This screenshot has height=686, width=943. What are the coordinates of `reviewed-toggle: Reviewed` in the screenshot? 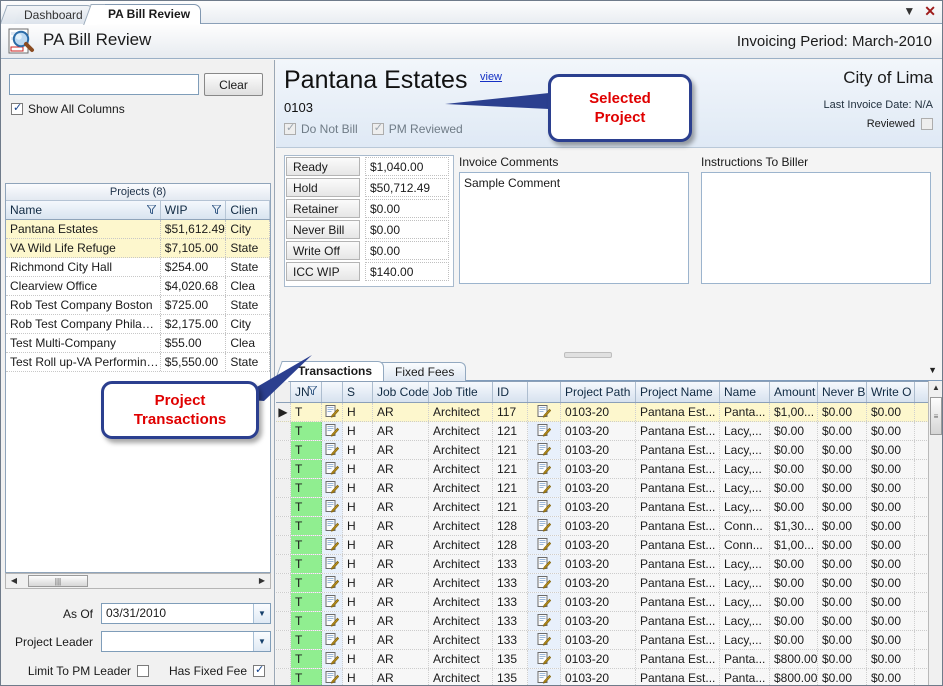 It's located at (900, 124).